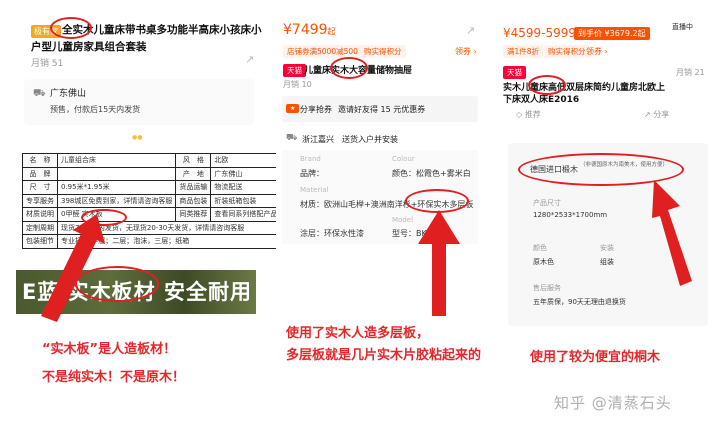  What do you see at coordinates (137, 137) in the screenshot?
I see `carousel-dots: ●●` at bounding box center [137, 137].